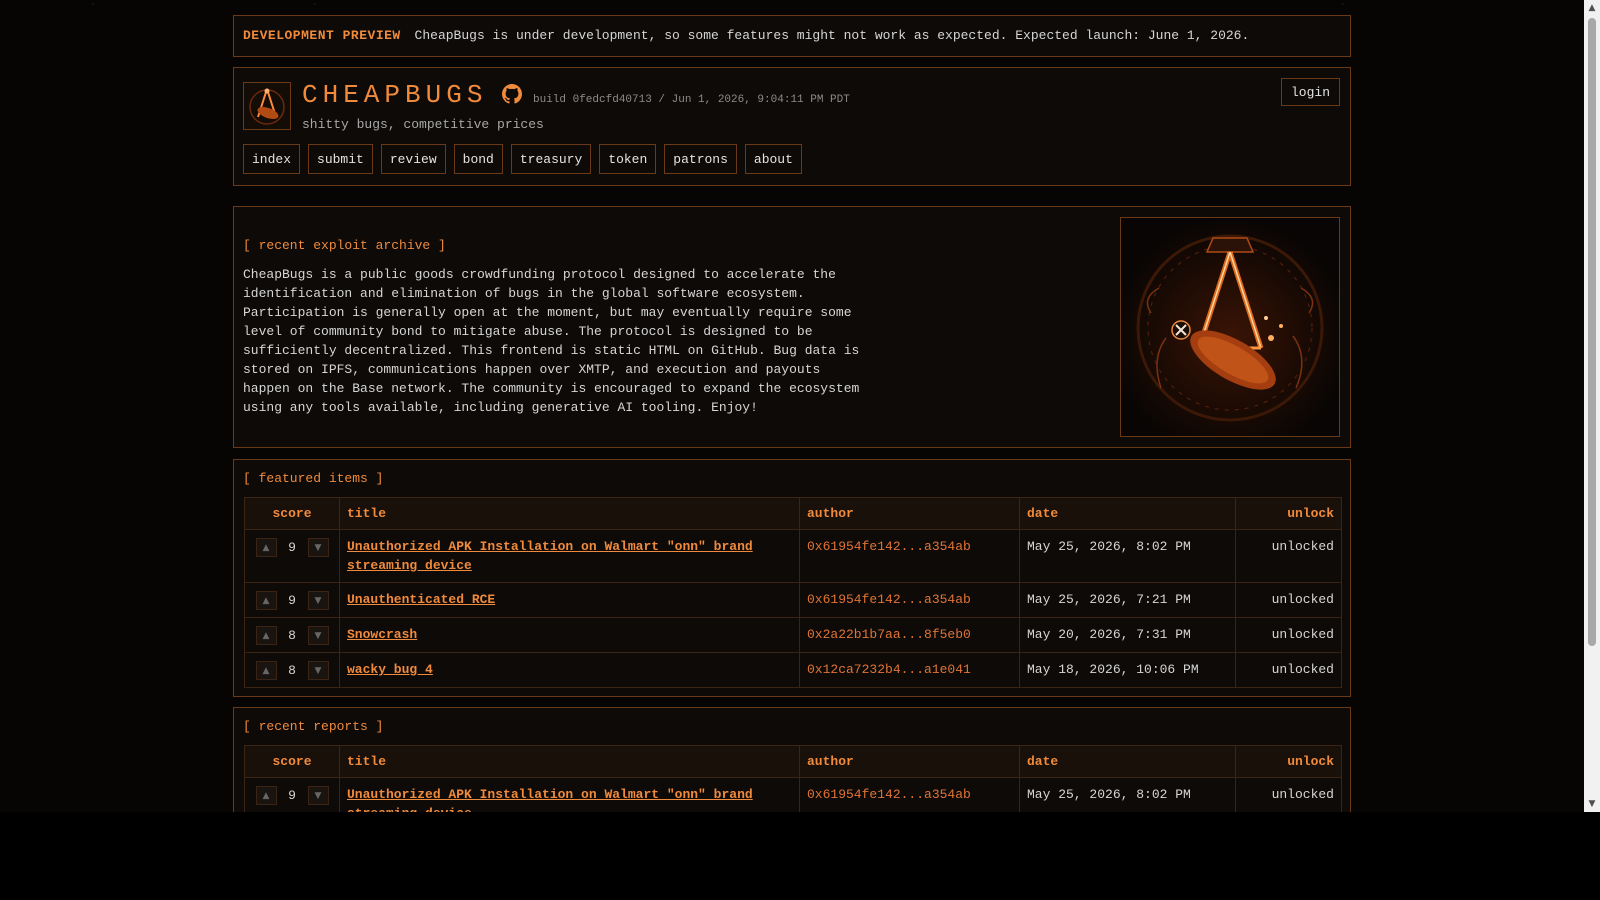  Describe the element at coordinates (889, 634) in the screenshot. I see `author-link: 0x2a22b1b7aa...8f5eb0` at that location.